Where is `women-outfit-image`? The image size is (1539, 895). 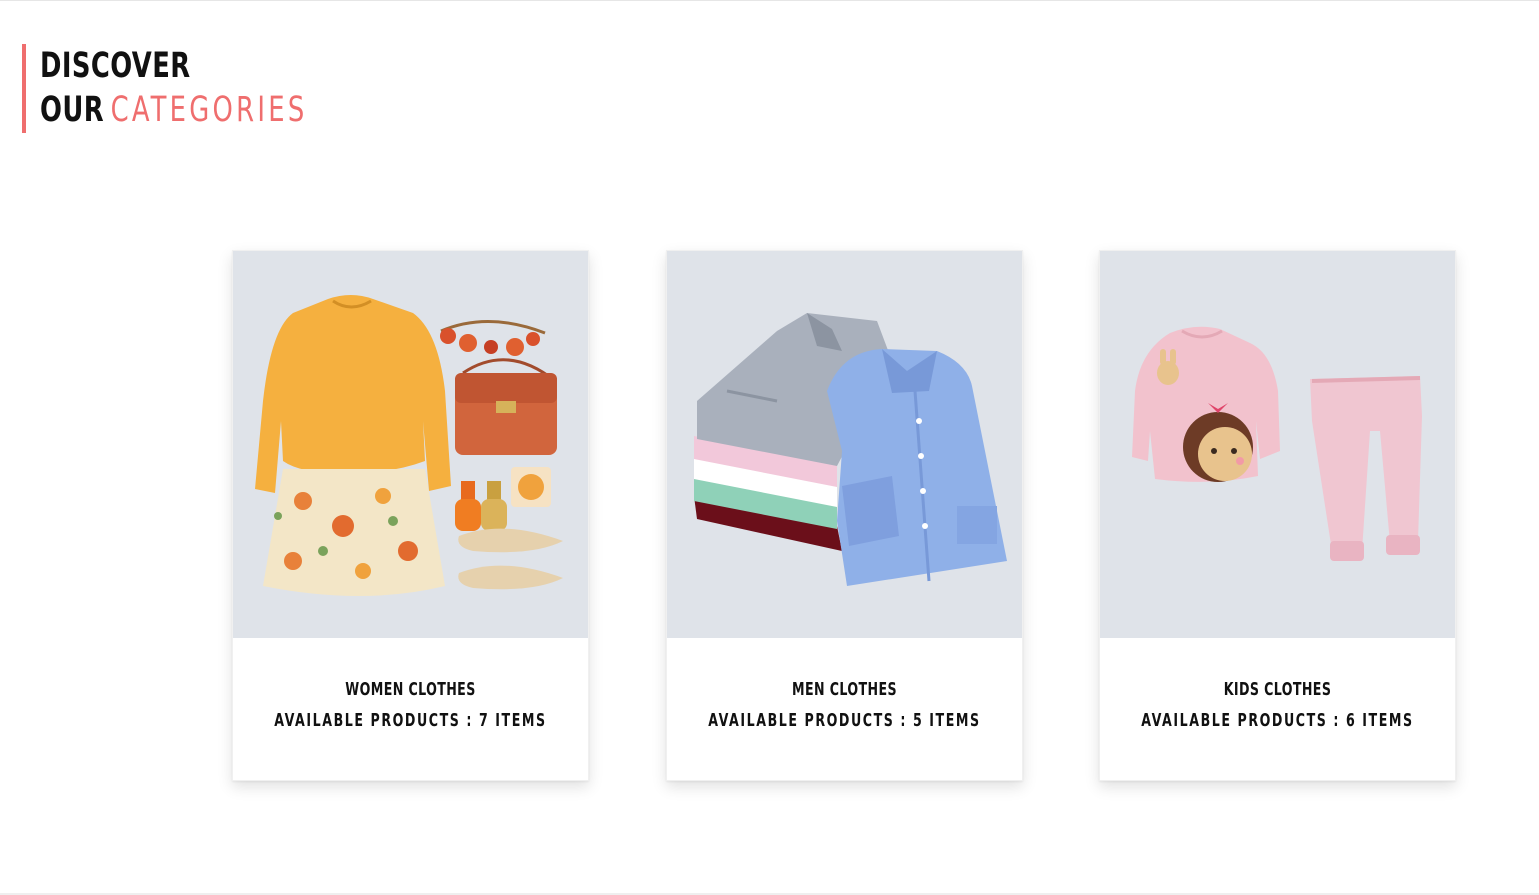 women-outfit-image is located at coordinates (410, 444).